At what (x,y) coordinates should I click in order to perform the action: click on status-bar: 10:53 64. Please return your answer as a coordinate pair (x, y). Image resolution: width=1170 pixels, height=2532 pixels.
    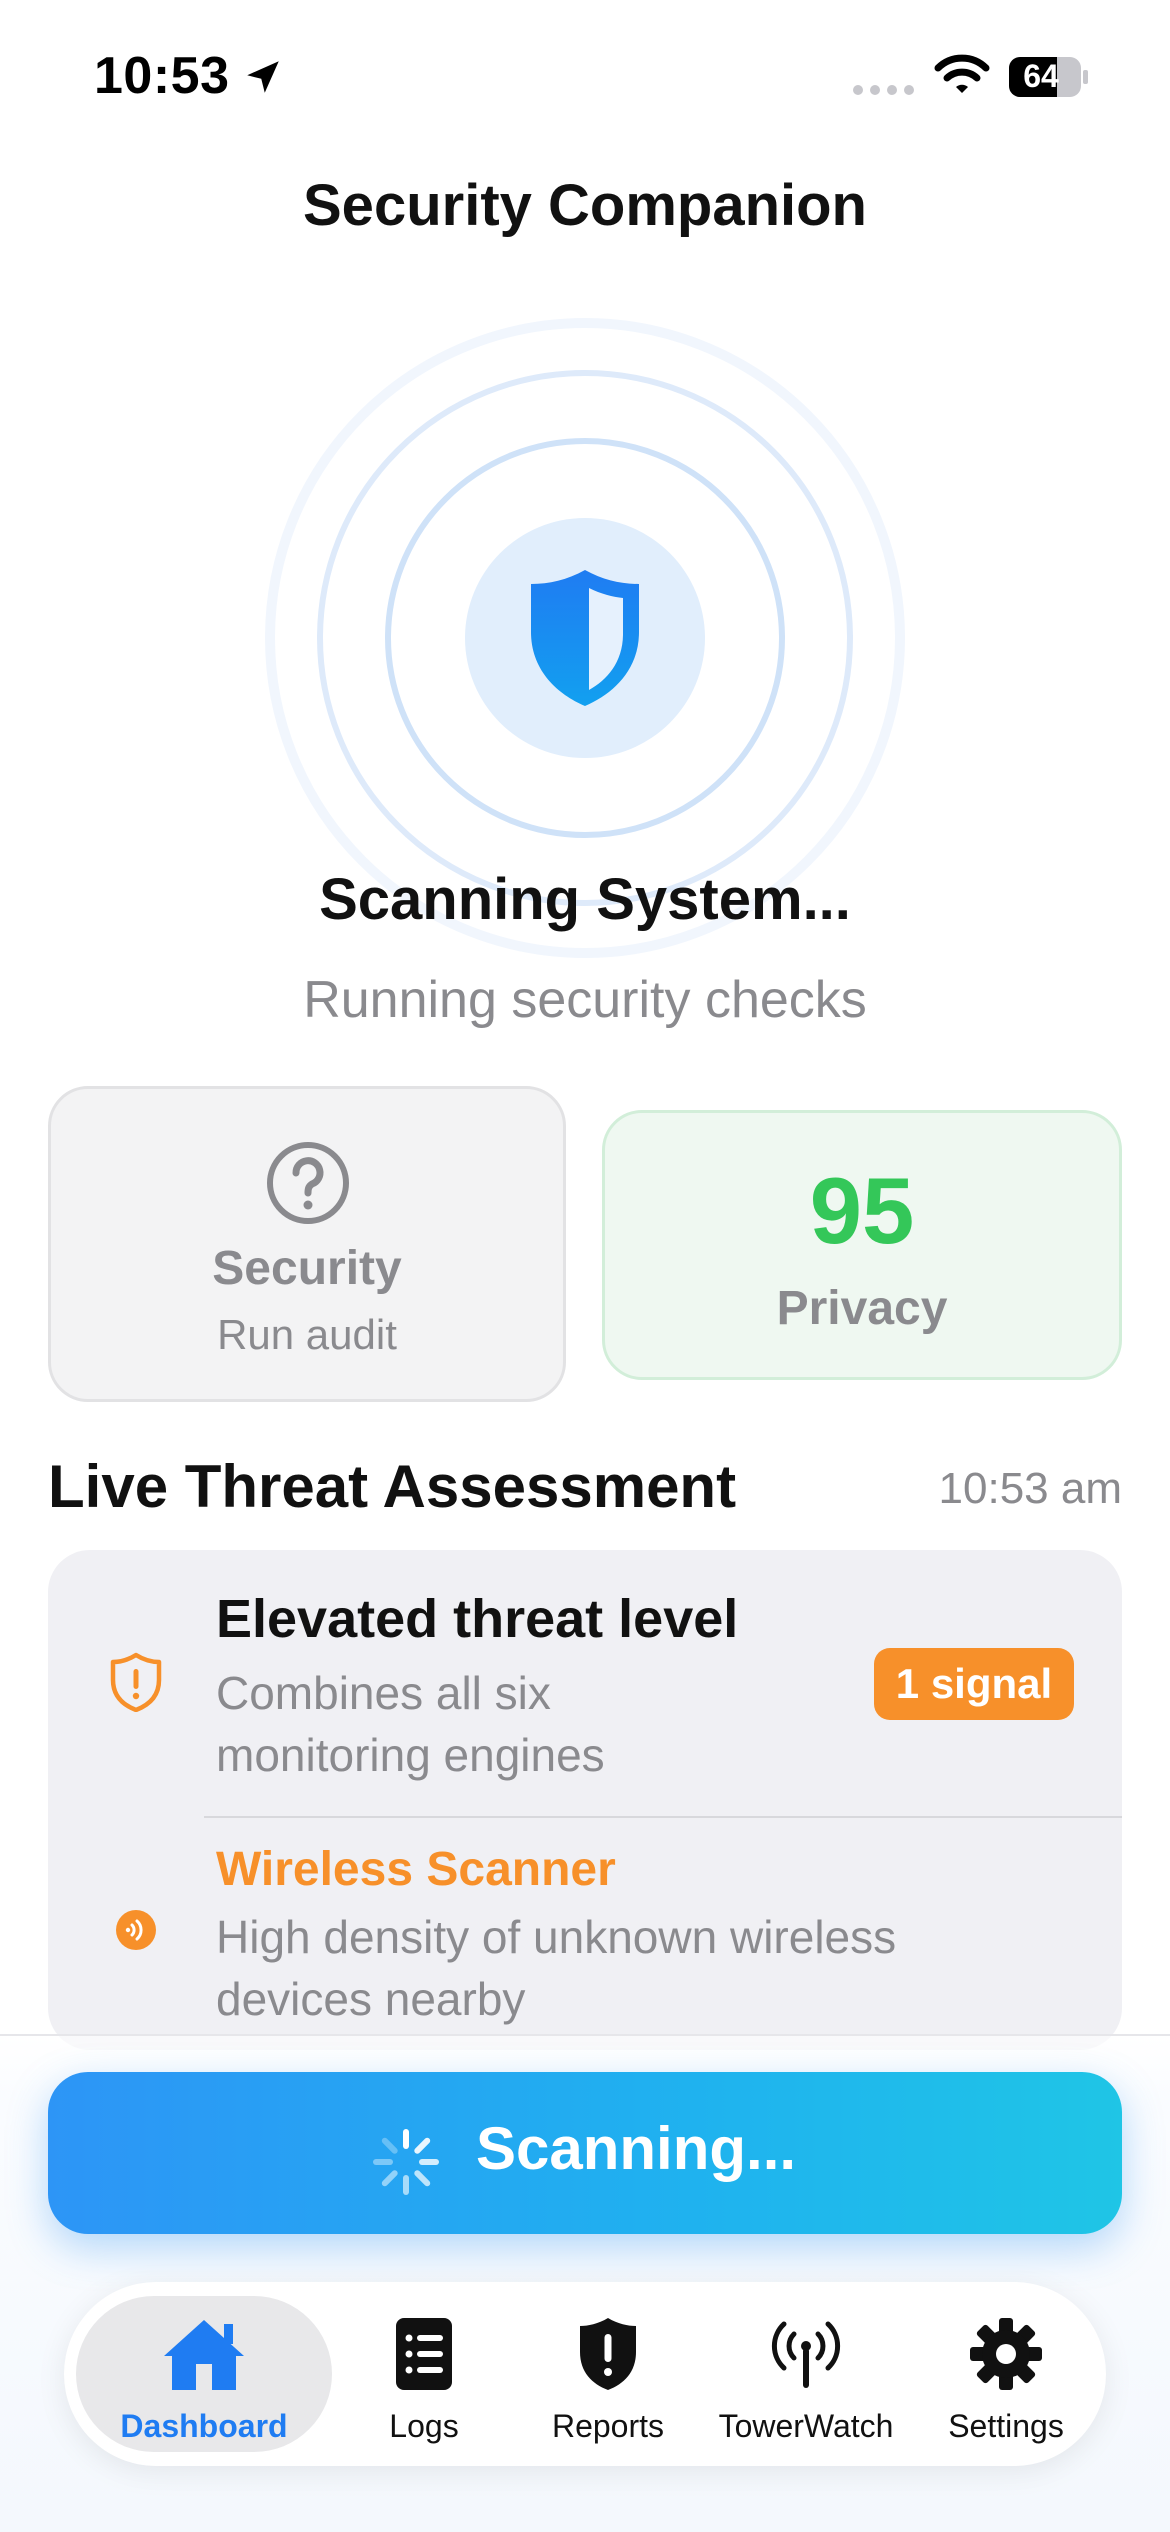
    Looking at the image, I should click on (585, 75).